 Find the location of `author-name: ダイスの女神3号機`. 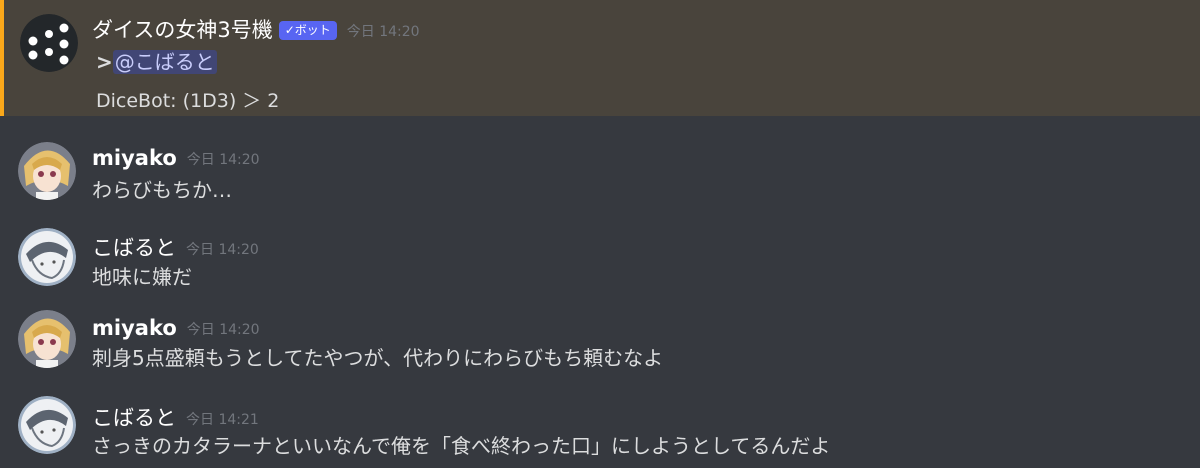

author-name: ダイスの女神3号機 is located at coordinates (182, 30).